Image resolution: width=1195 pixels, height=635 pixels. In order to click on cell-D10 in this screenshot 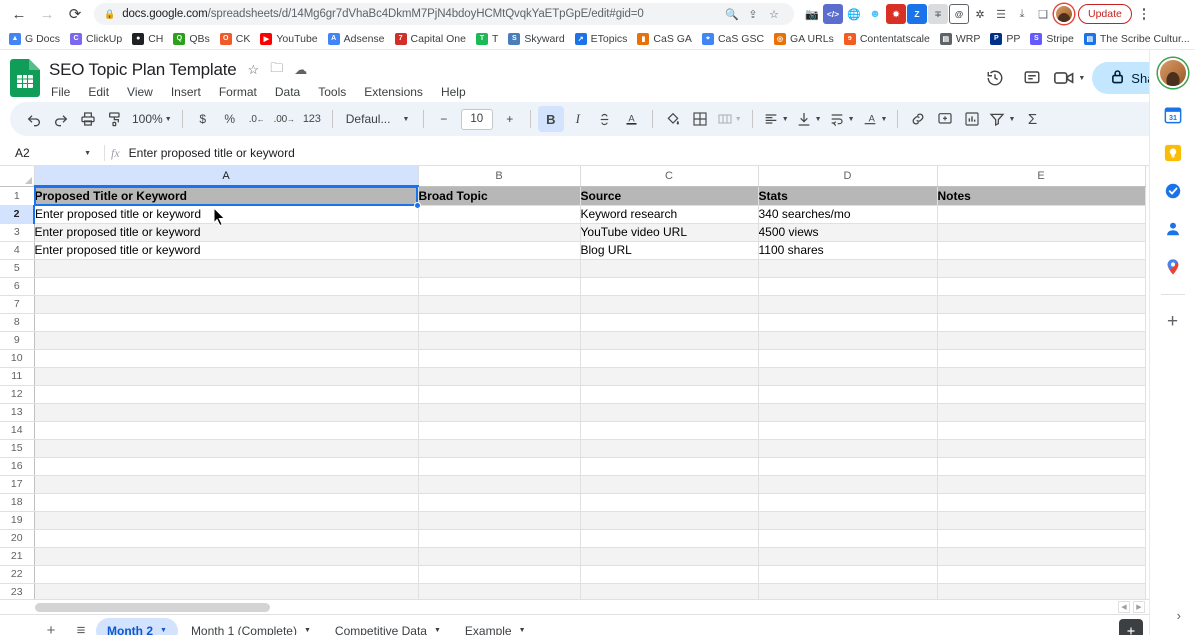, I will do `click(848, 358)`.